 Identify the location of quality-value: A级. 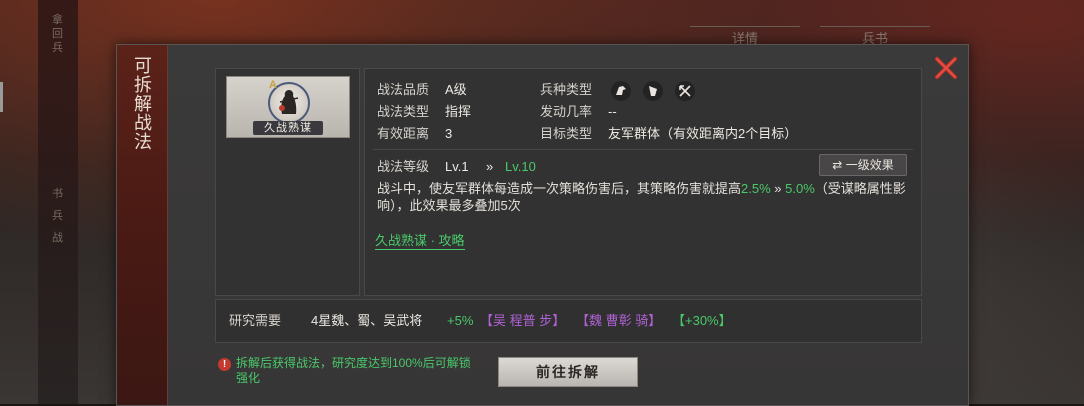
(456, 89).